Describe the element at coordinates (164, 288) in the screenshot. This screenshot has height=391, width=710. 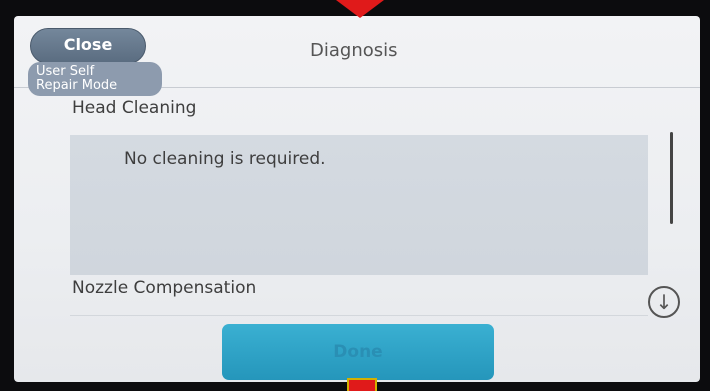
I see `section-nozzle-compensation-label: Nozzle Compensation` at that location.